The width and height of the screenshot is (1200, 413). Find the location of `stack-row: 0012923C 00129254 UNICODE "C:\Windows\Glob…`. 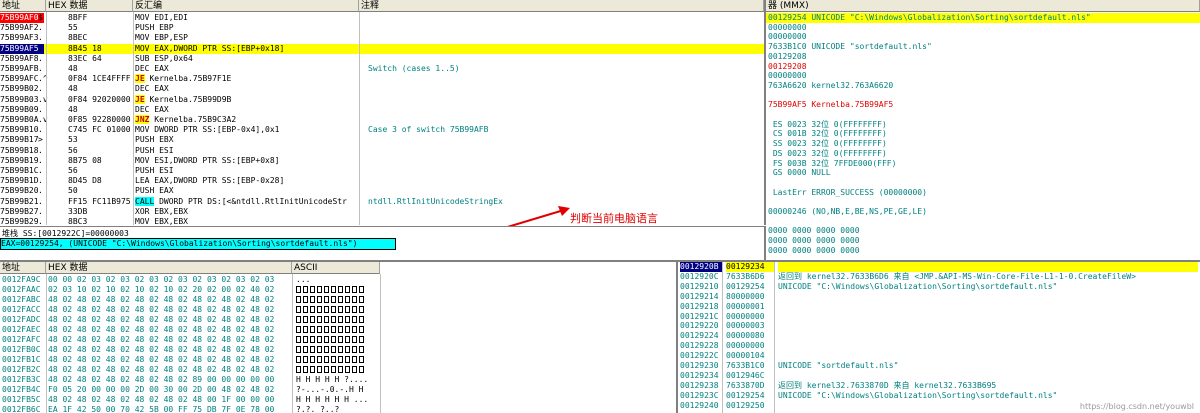

stack-row: 0012923C 00129254 UNICODE "C:\Windows\Glob… is located at coordinates (939, 396).